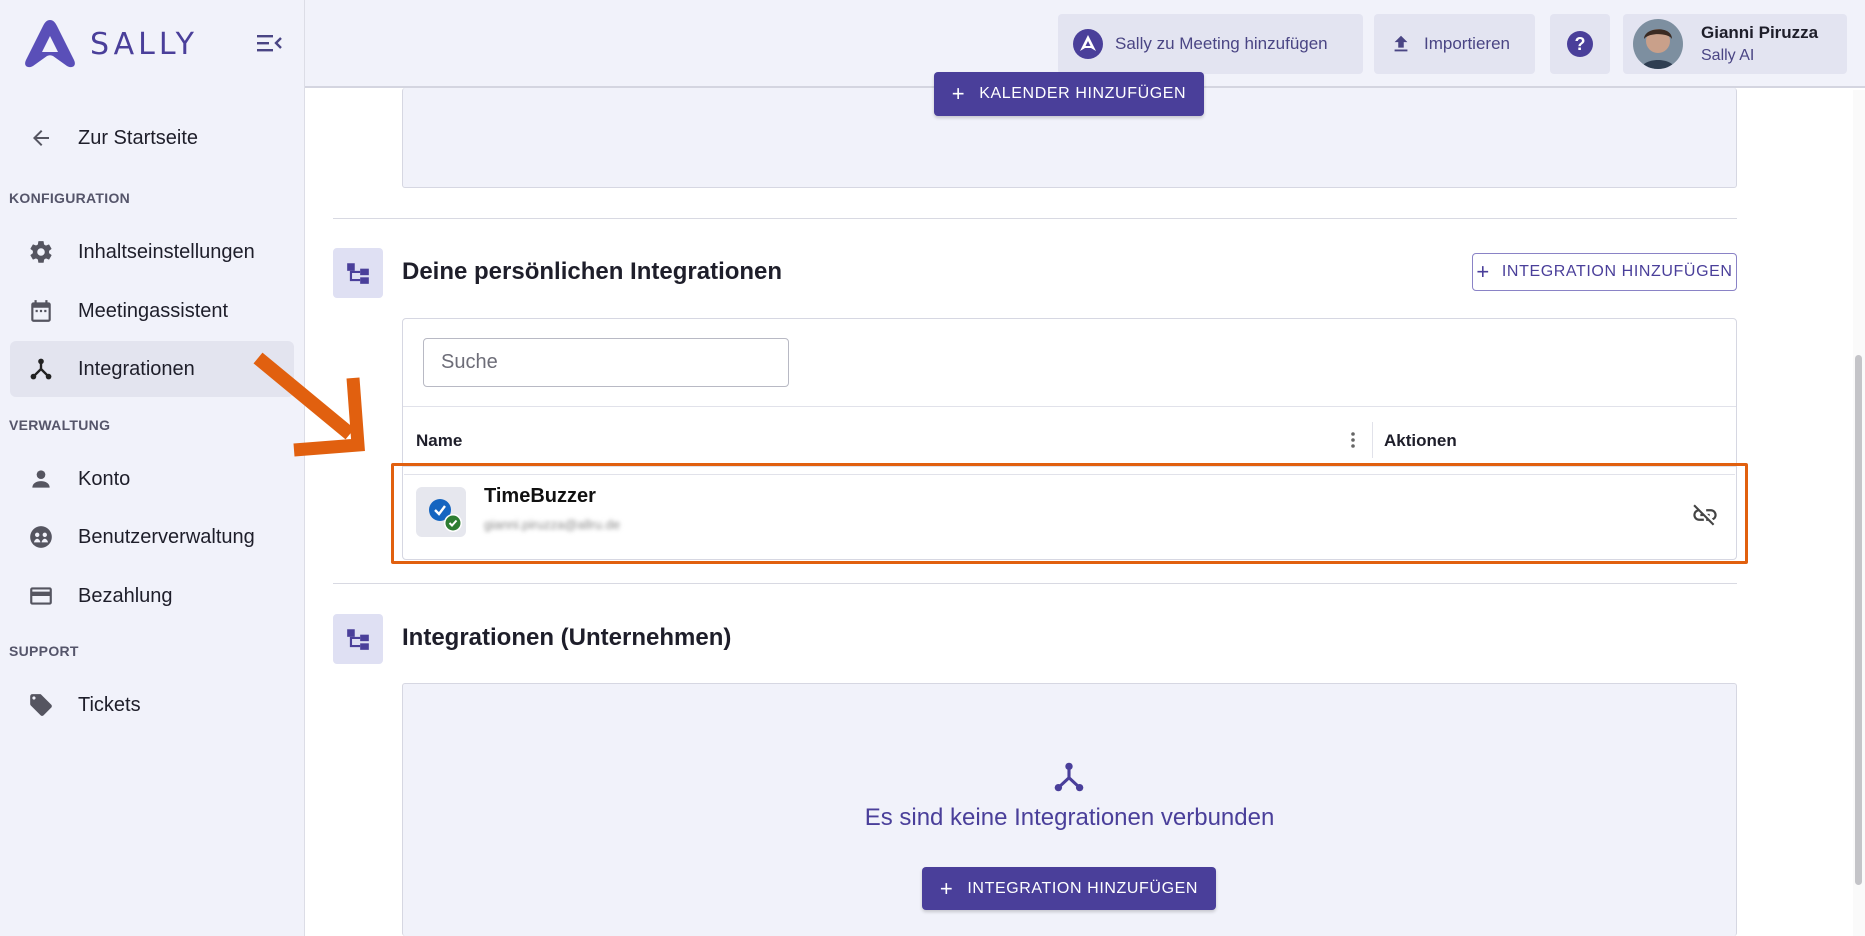  I want to click on help-icon: ?, so click(1580, 44).